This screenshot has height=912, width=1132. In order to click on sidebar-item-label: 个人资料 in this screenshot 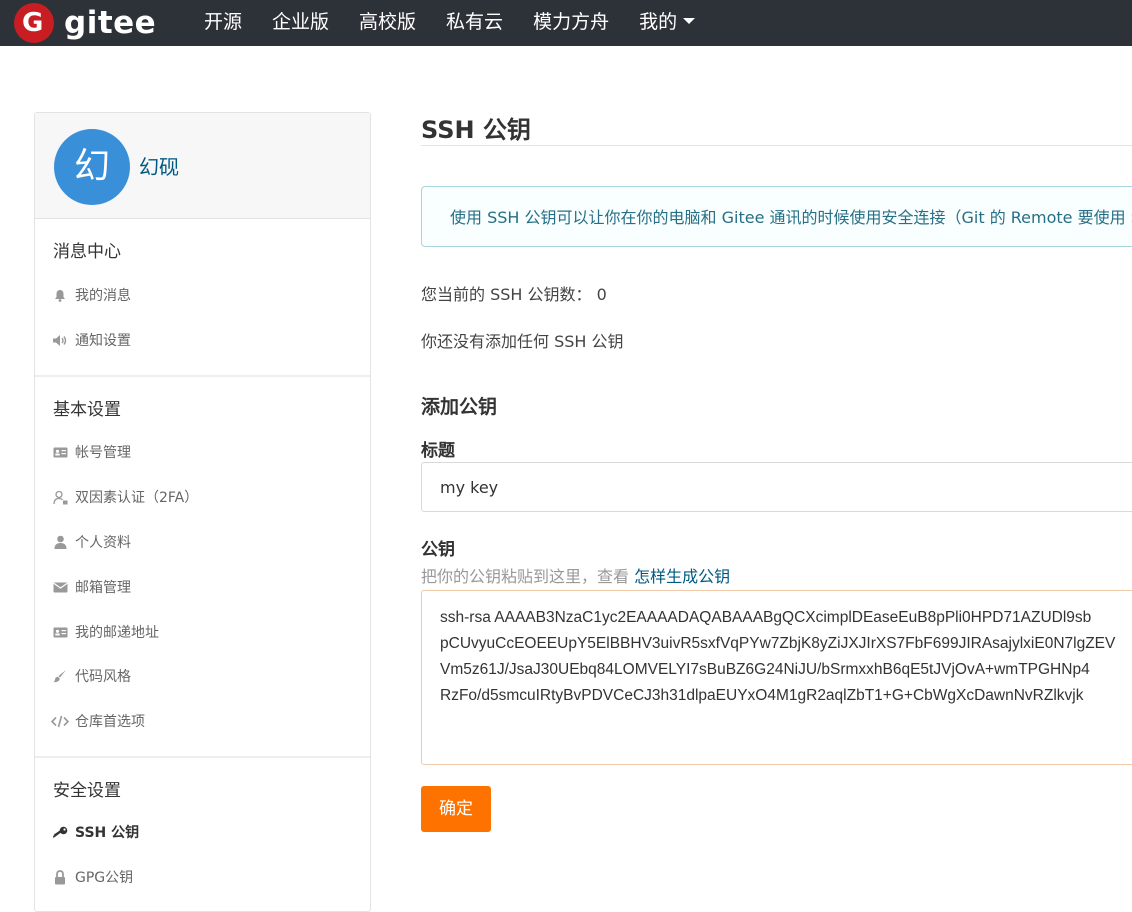, I will do `click(103, 543)`.